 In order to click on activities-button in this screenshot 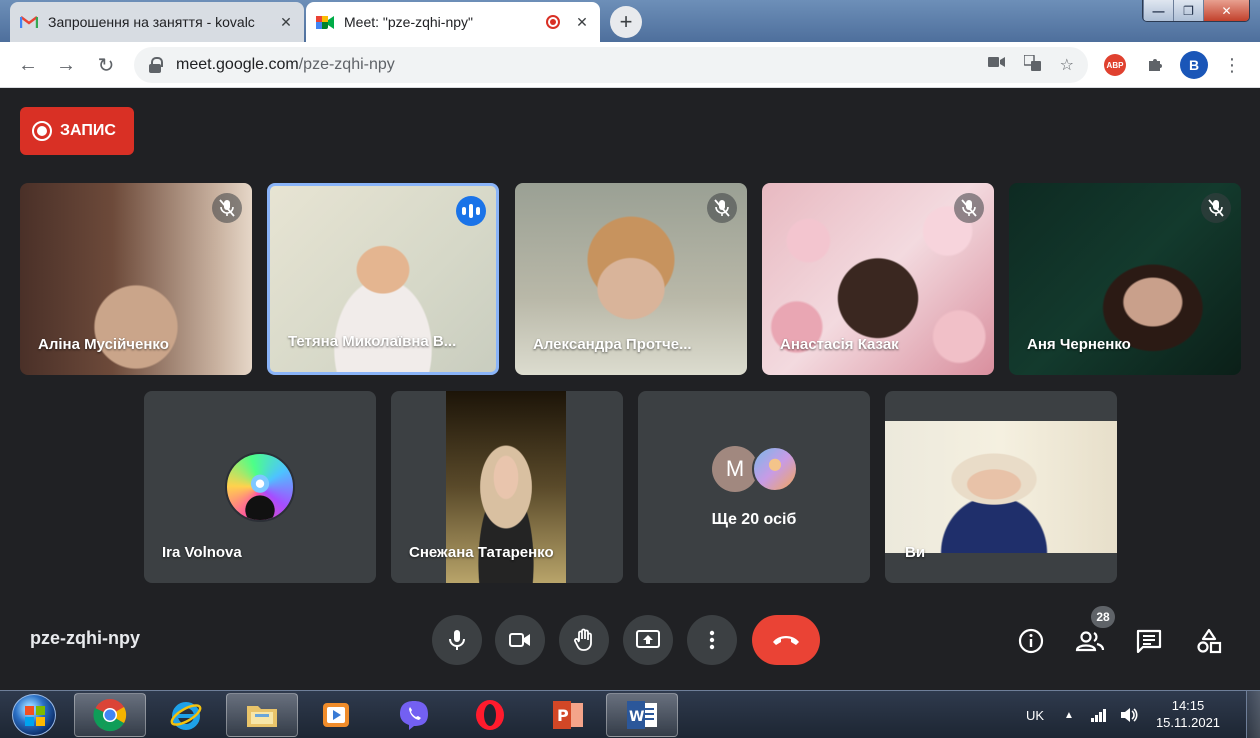, I will do `click(1209, 641)`.